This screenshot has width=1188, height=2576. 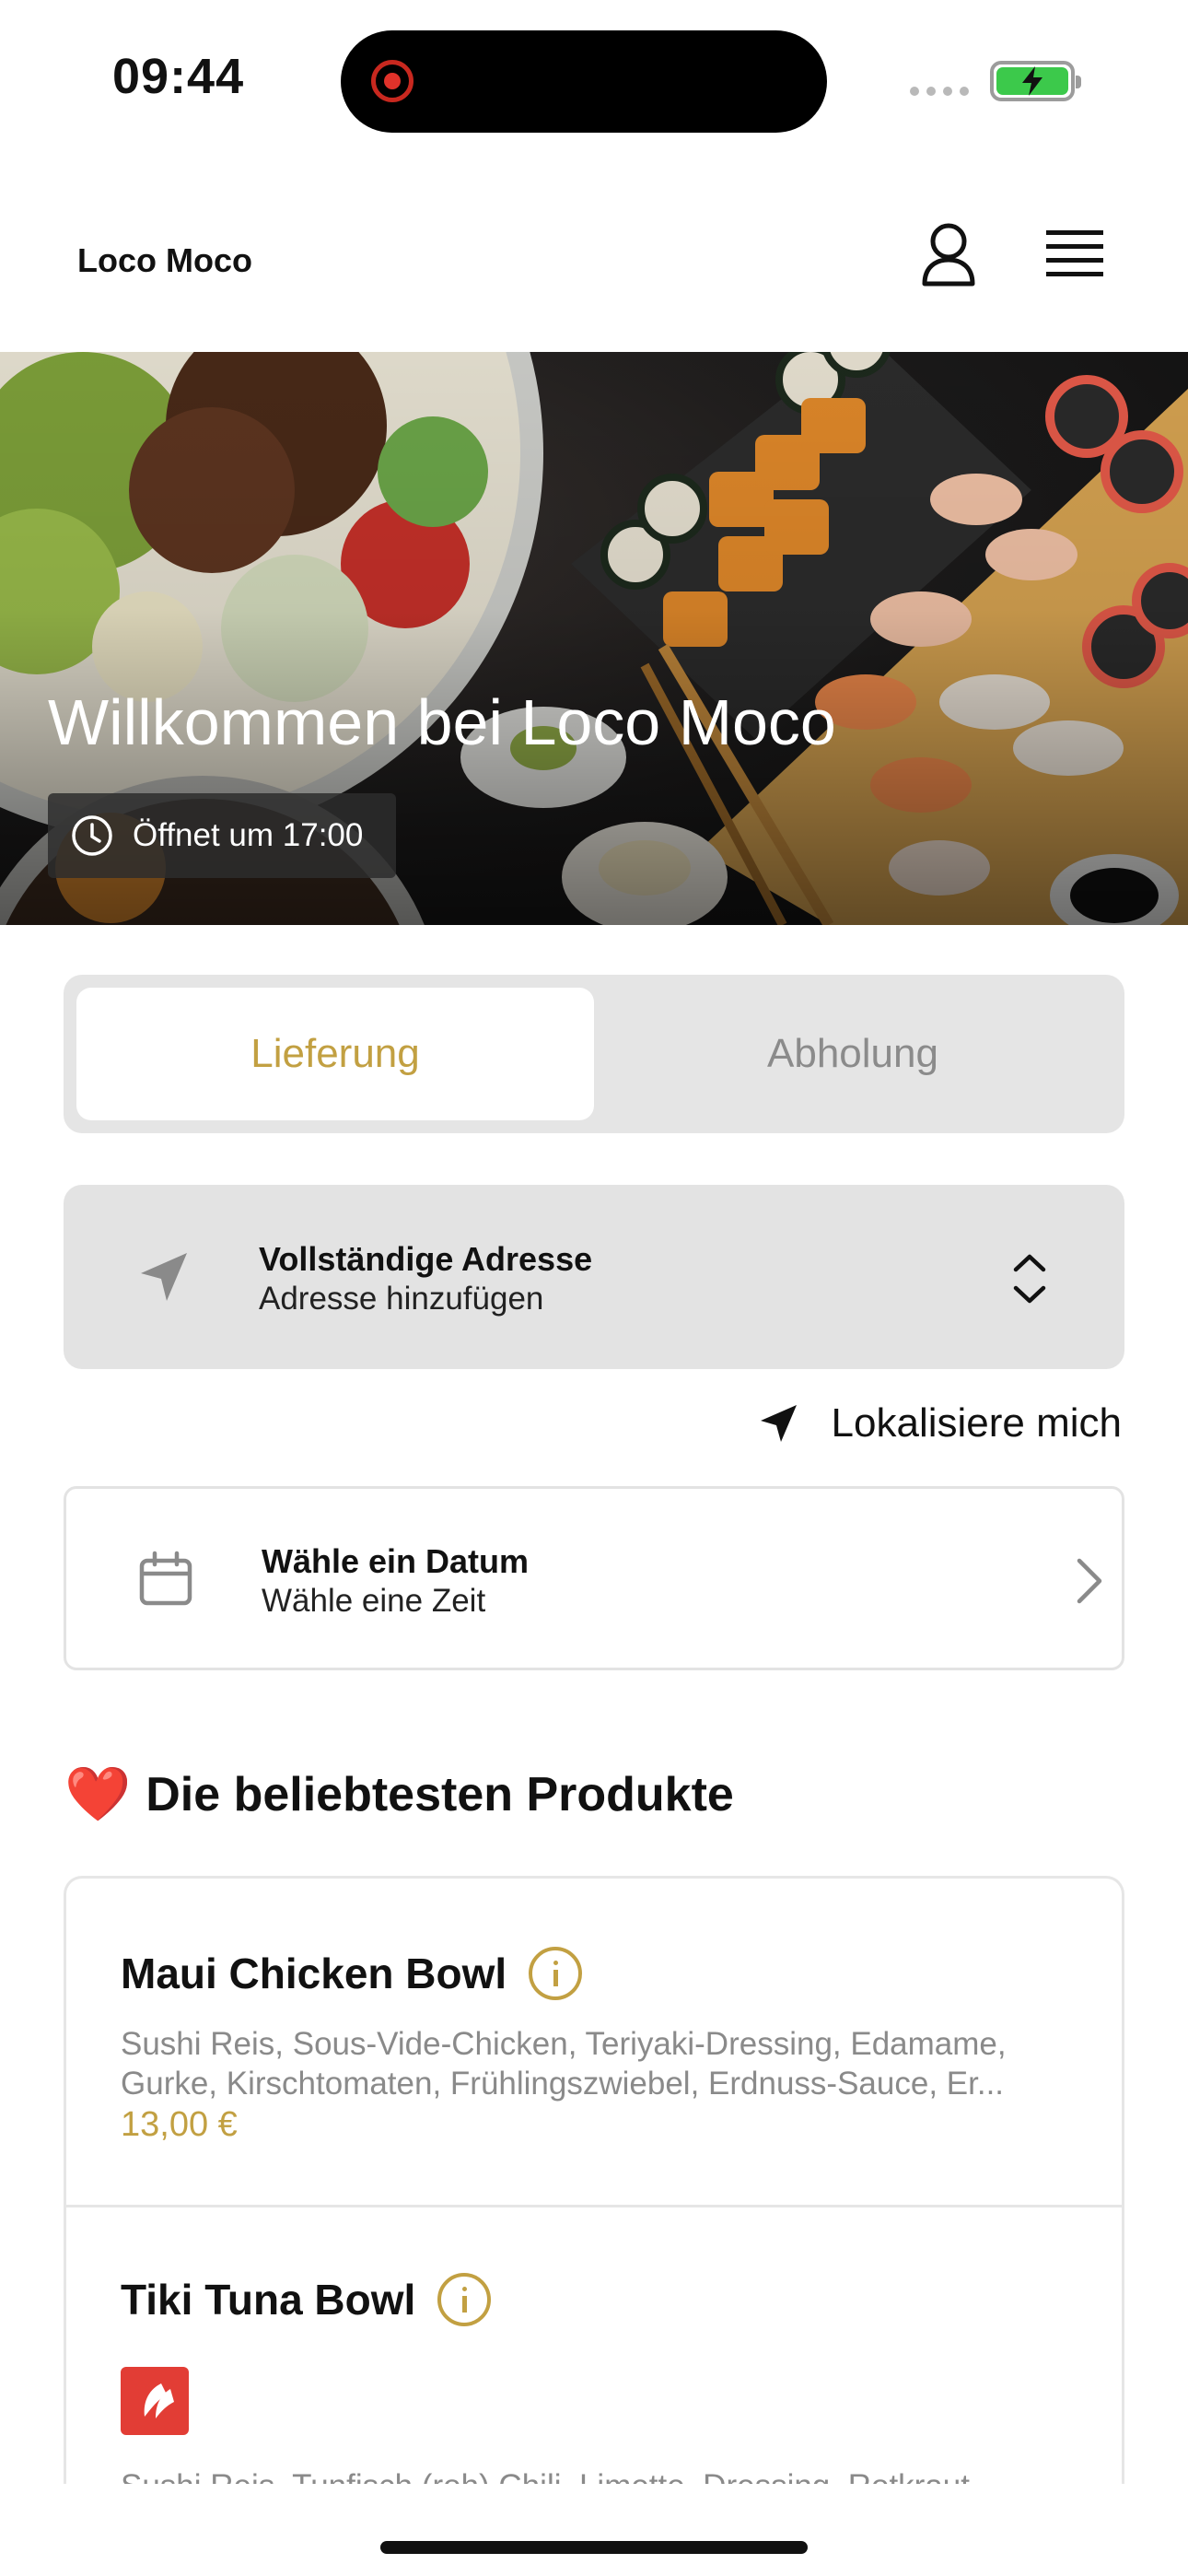 What do you see at coordinates (401, 1299) in the screenshot?
I see `address-subtitle: Adresse hinzufügen` at bounding box center [401, 1299].